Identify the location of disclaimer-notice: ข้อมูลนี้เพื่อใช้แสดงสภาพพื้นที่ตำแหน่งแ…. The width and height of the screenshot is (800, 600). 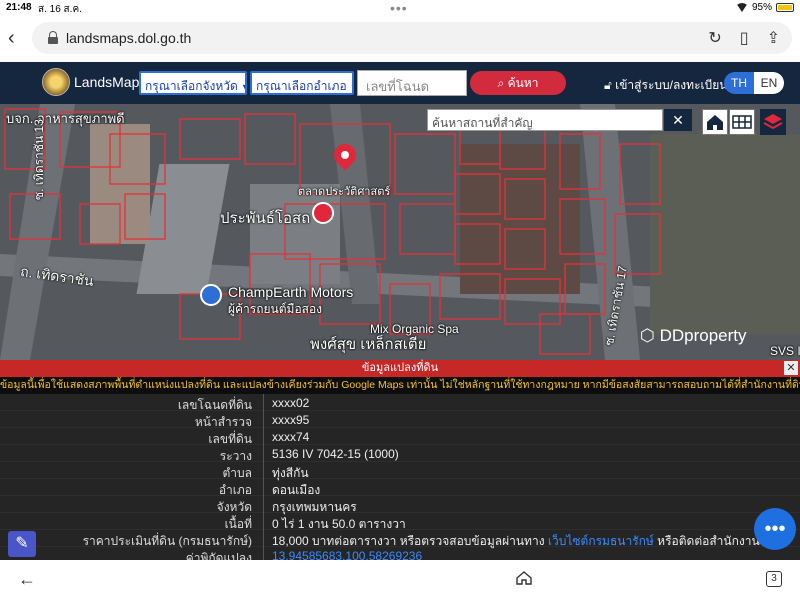
(400, 385).